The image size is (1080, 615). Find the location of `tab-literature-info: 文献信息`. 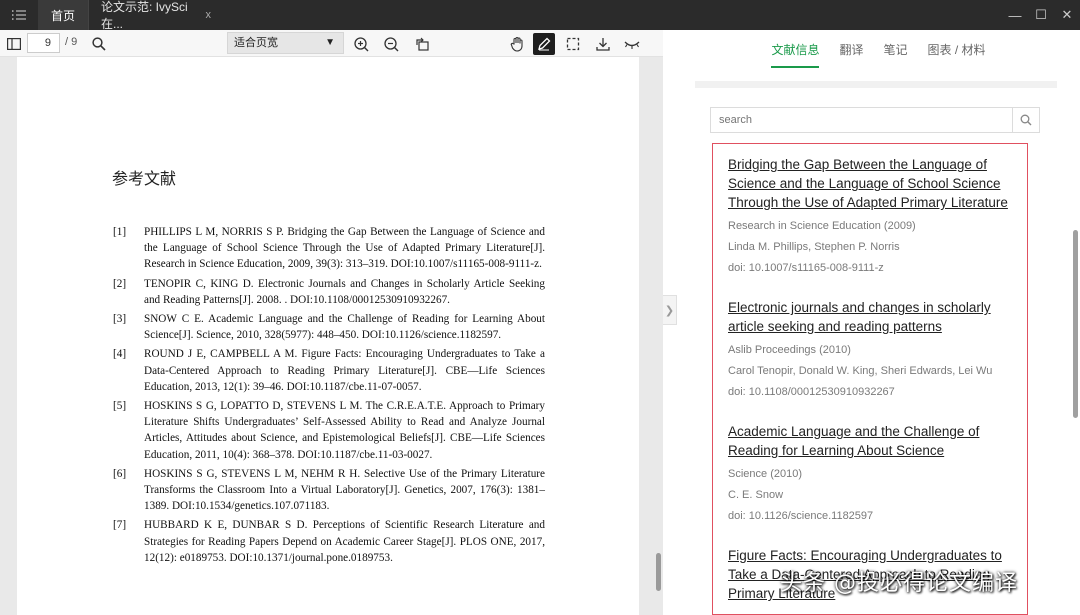

tab-literature-info: 文献信息 is located at coordinates (795, 49).